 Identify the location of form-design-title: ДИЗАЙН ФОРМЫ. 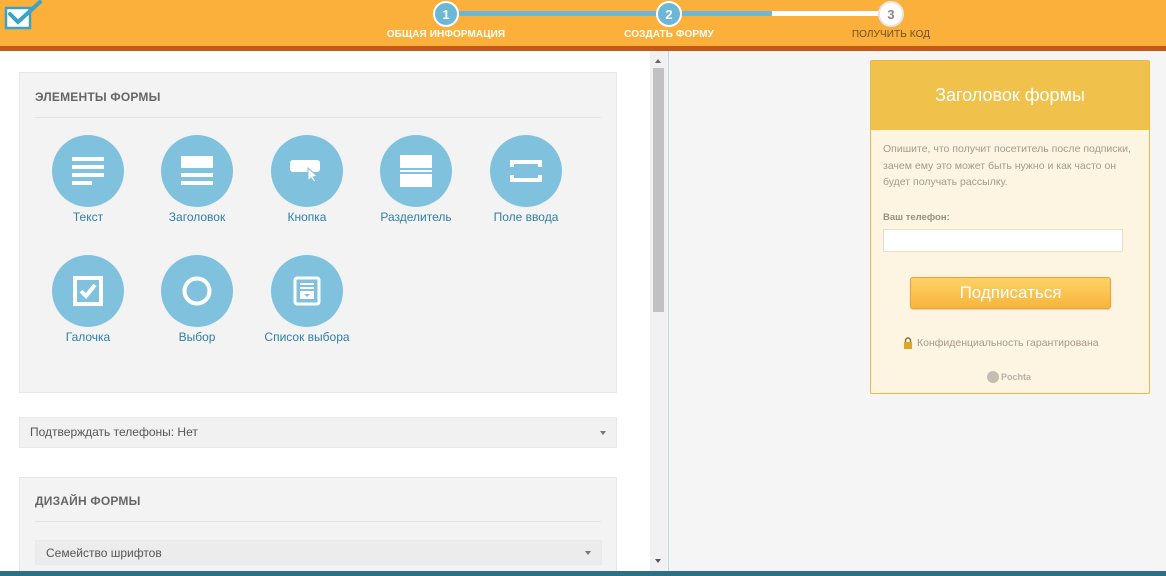
(88, 501).